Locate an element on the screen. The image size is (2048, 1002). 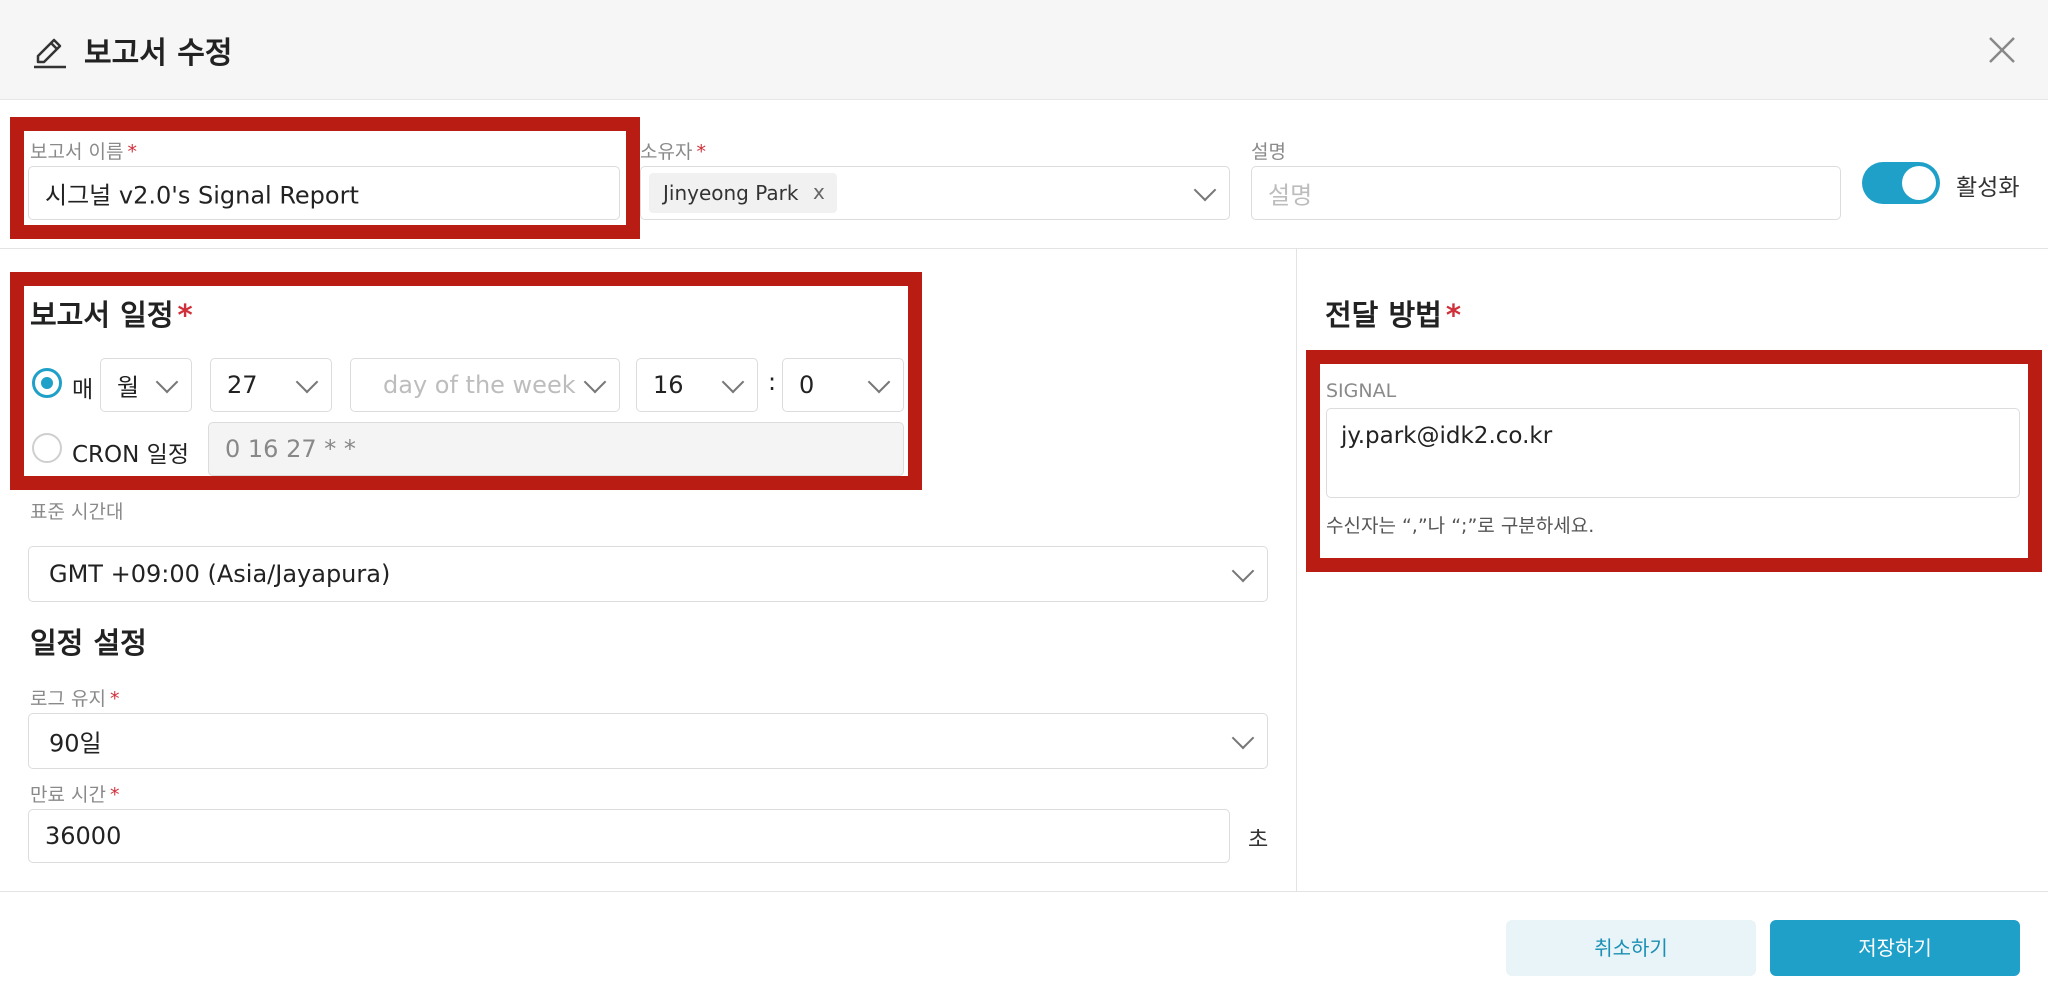
owner-tag: Jinyeong Park x is located at coordinates (743, 193).